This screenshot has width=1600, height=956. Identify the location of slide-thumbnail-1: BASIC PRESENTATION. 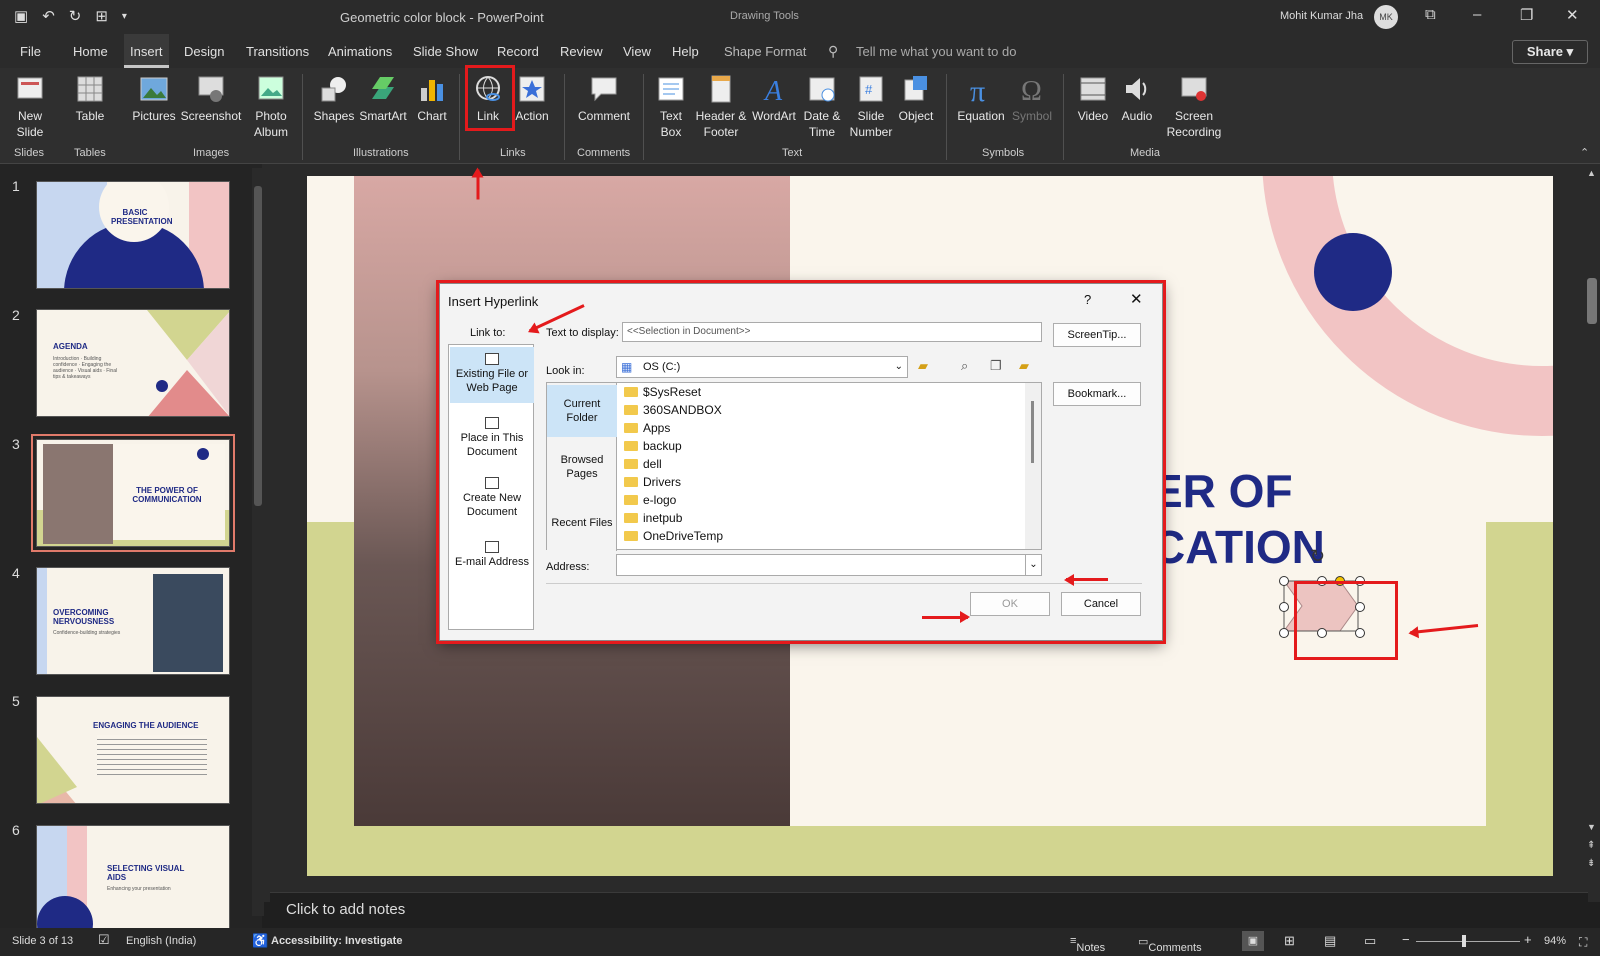
(133, 235).